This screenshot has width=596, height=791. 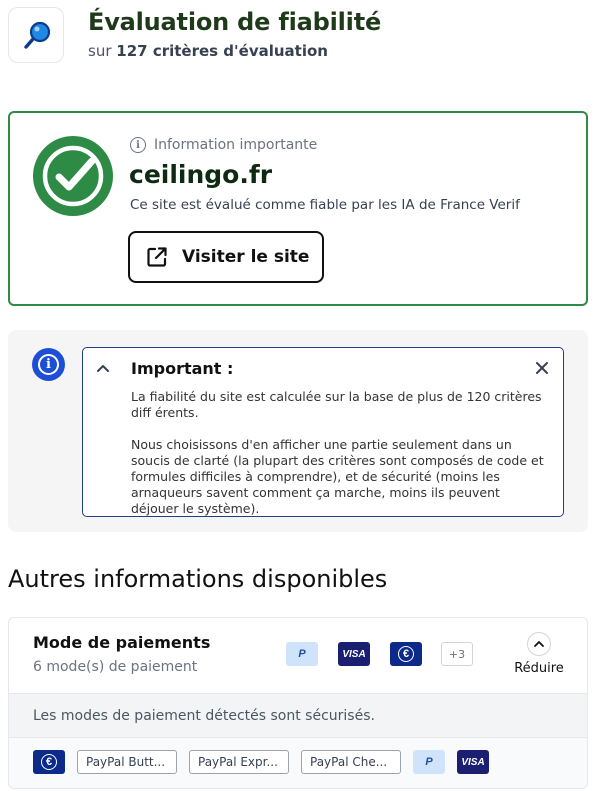 I want to click on page-title: Évaluation de fiabilité, so click(x=235, y=22).